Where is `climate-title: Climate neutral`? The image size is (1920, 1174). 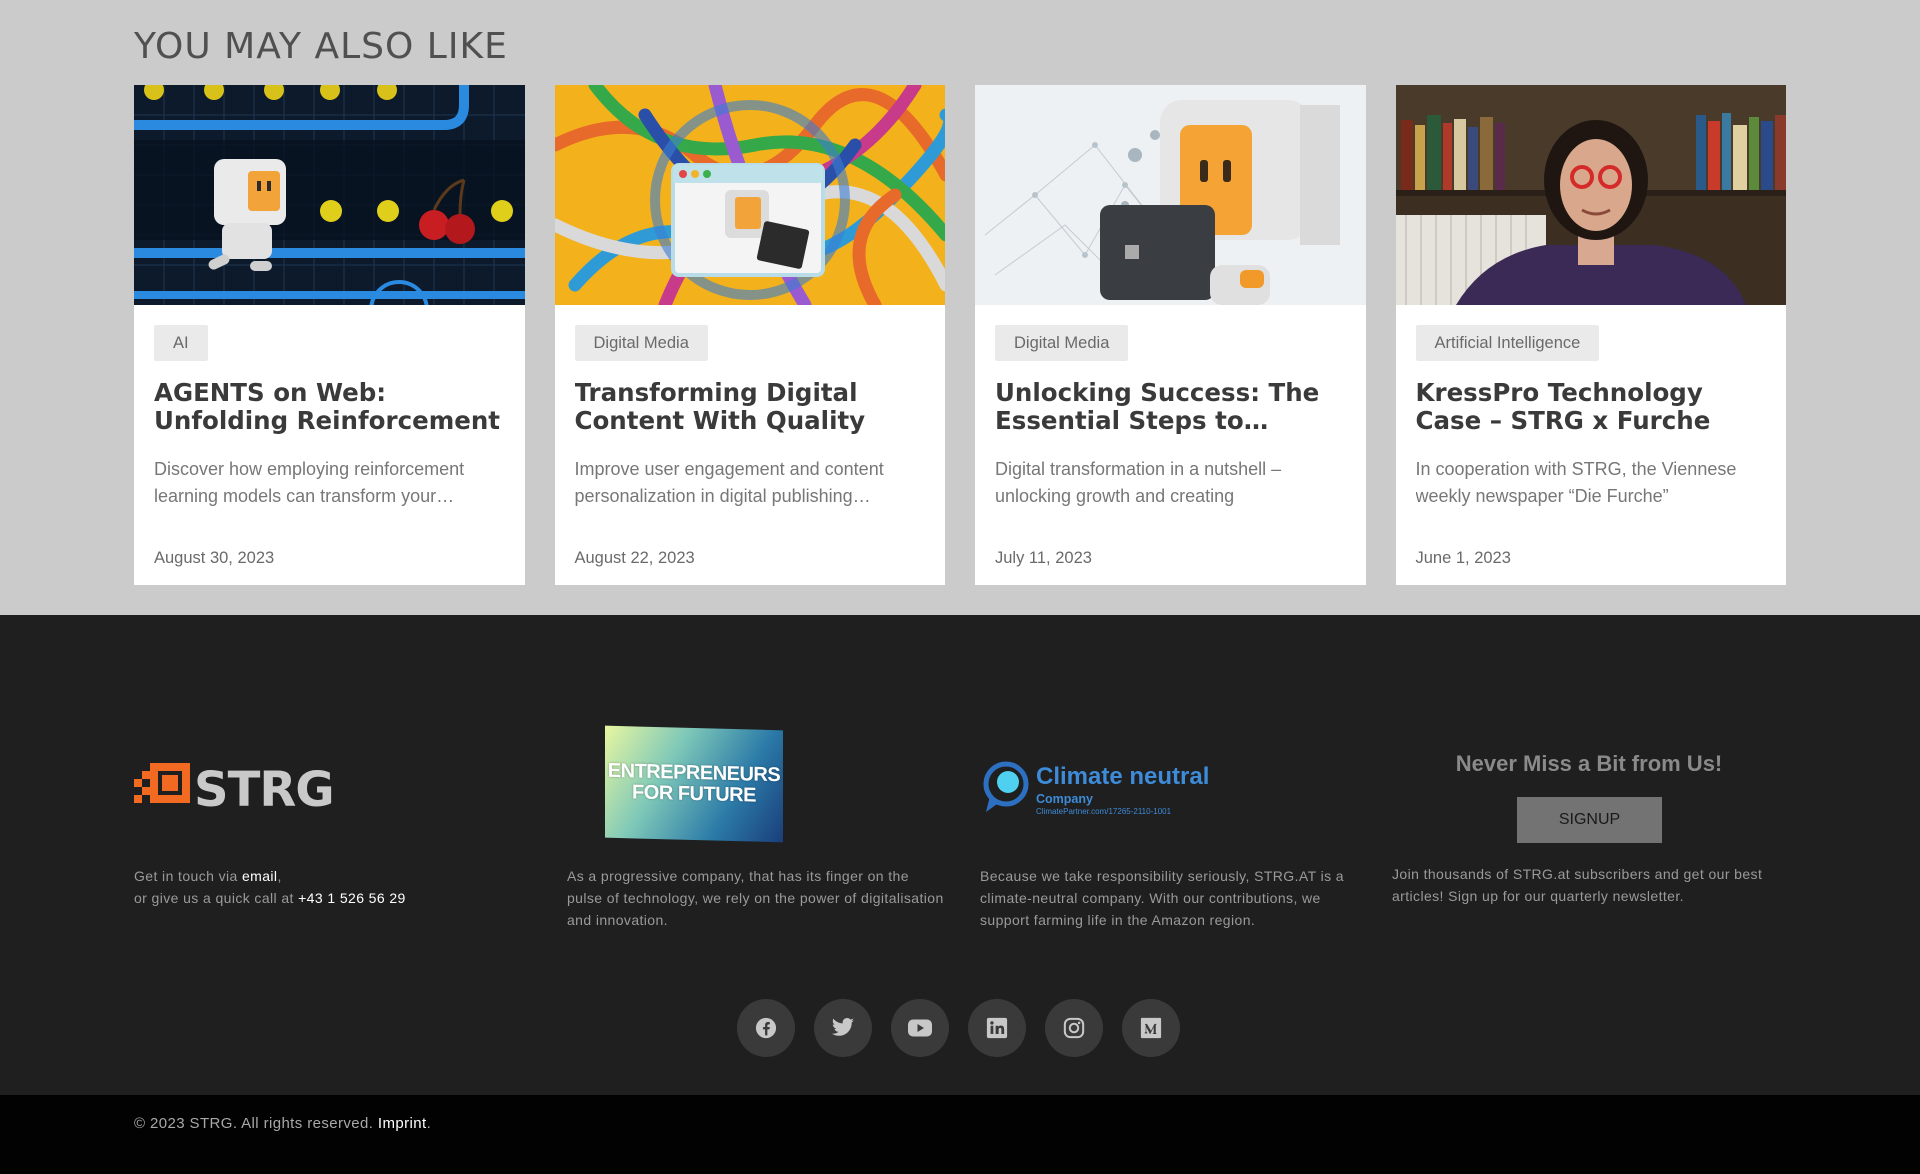
climate-title: Climate neutral is located at coordinates (1123, 776).